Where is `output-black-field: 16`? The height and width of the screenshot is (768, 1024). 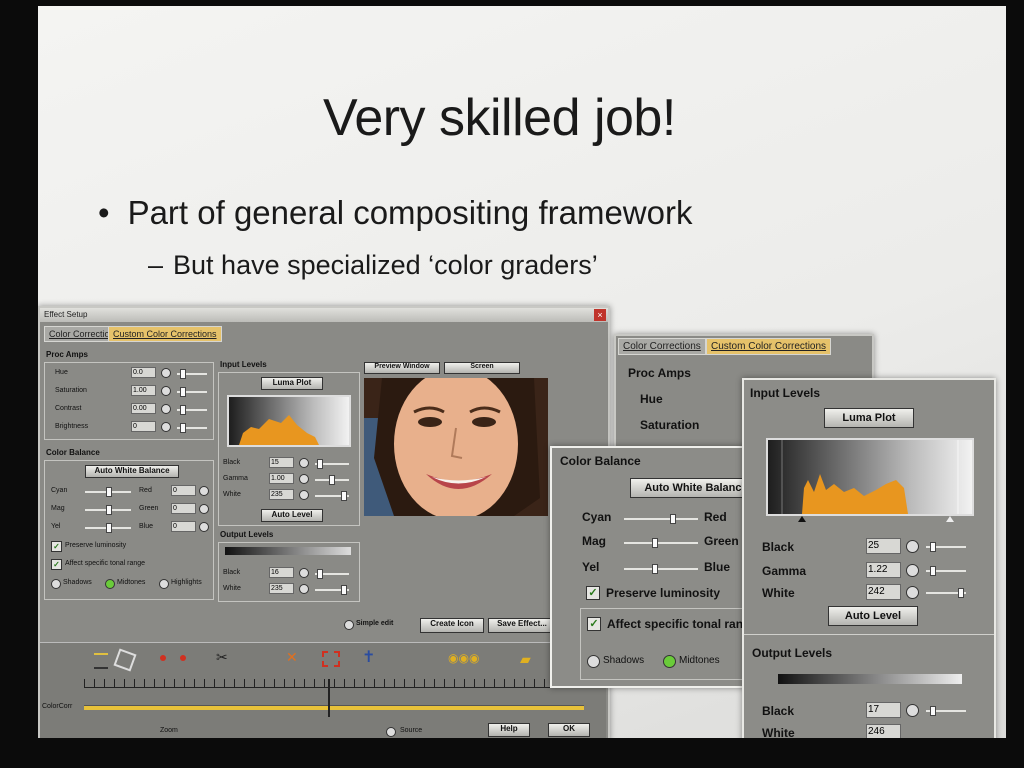
output-black-field: 16 is located at coordinates (281, 572).